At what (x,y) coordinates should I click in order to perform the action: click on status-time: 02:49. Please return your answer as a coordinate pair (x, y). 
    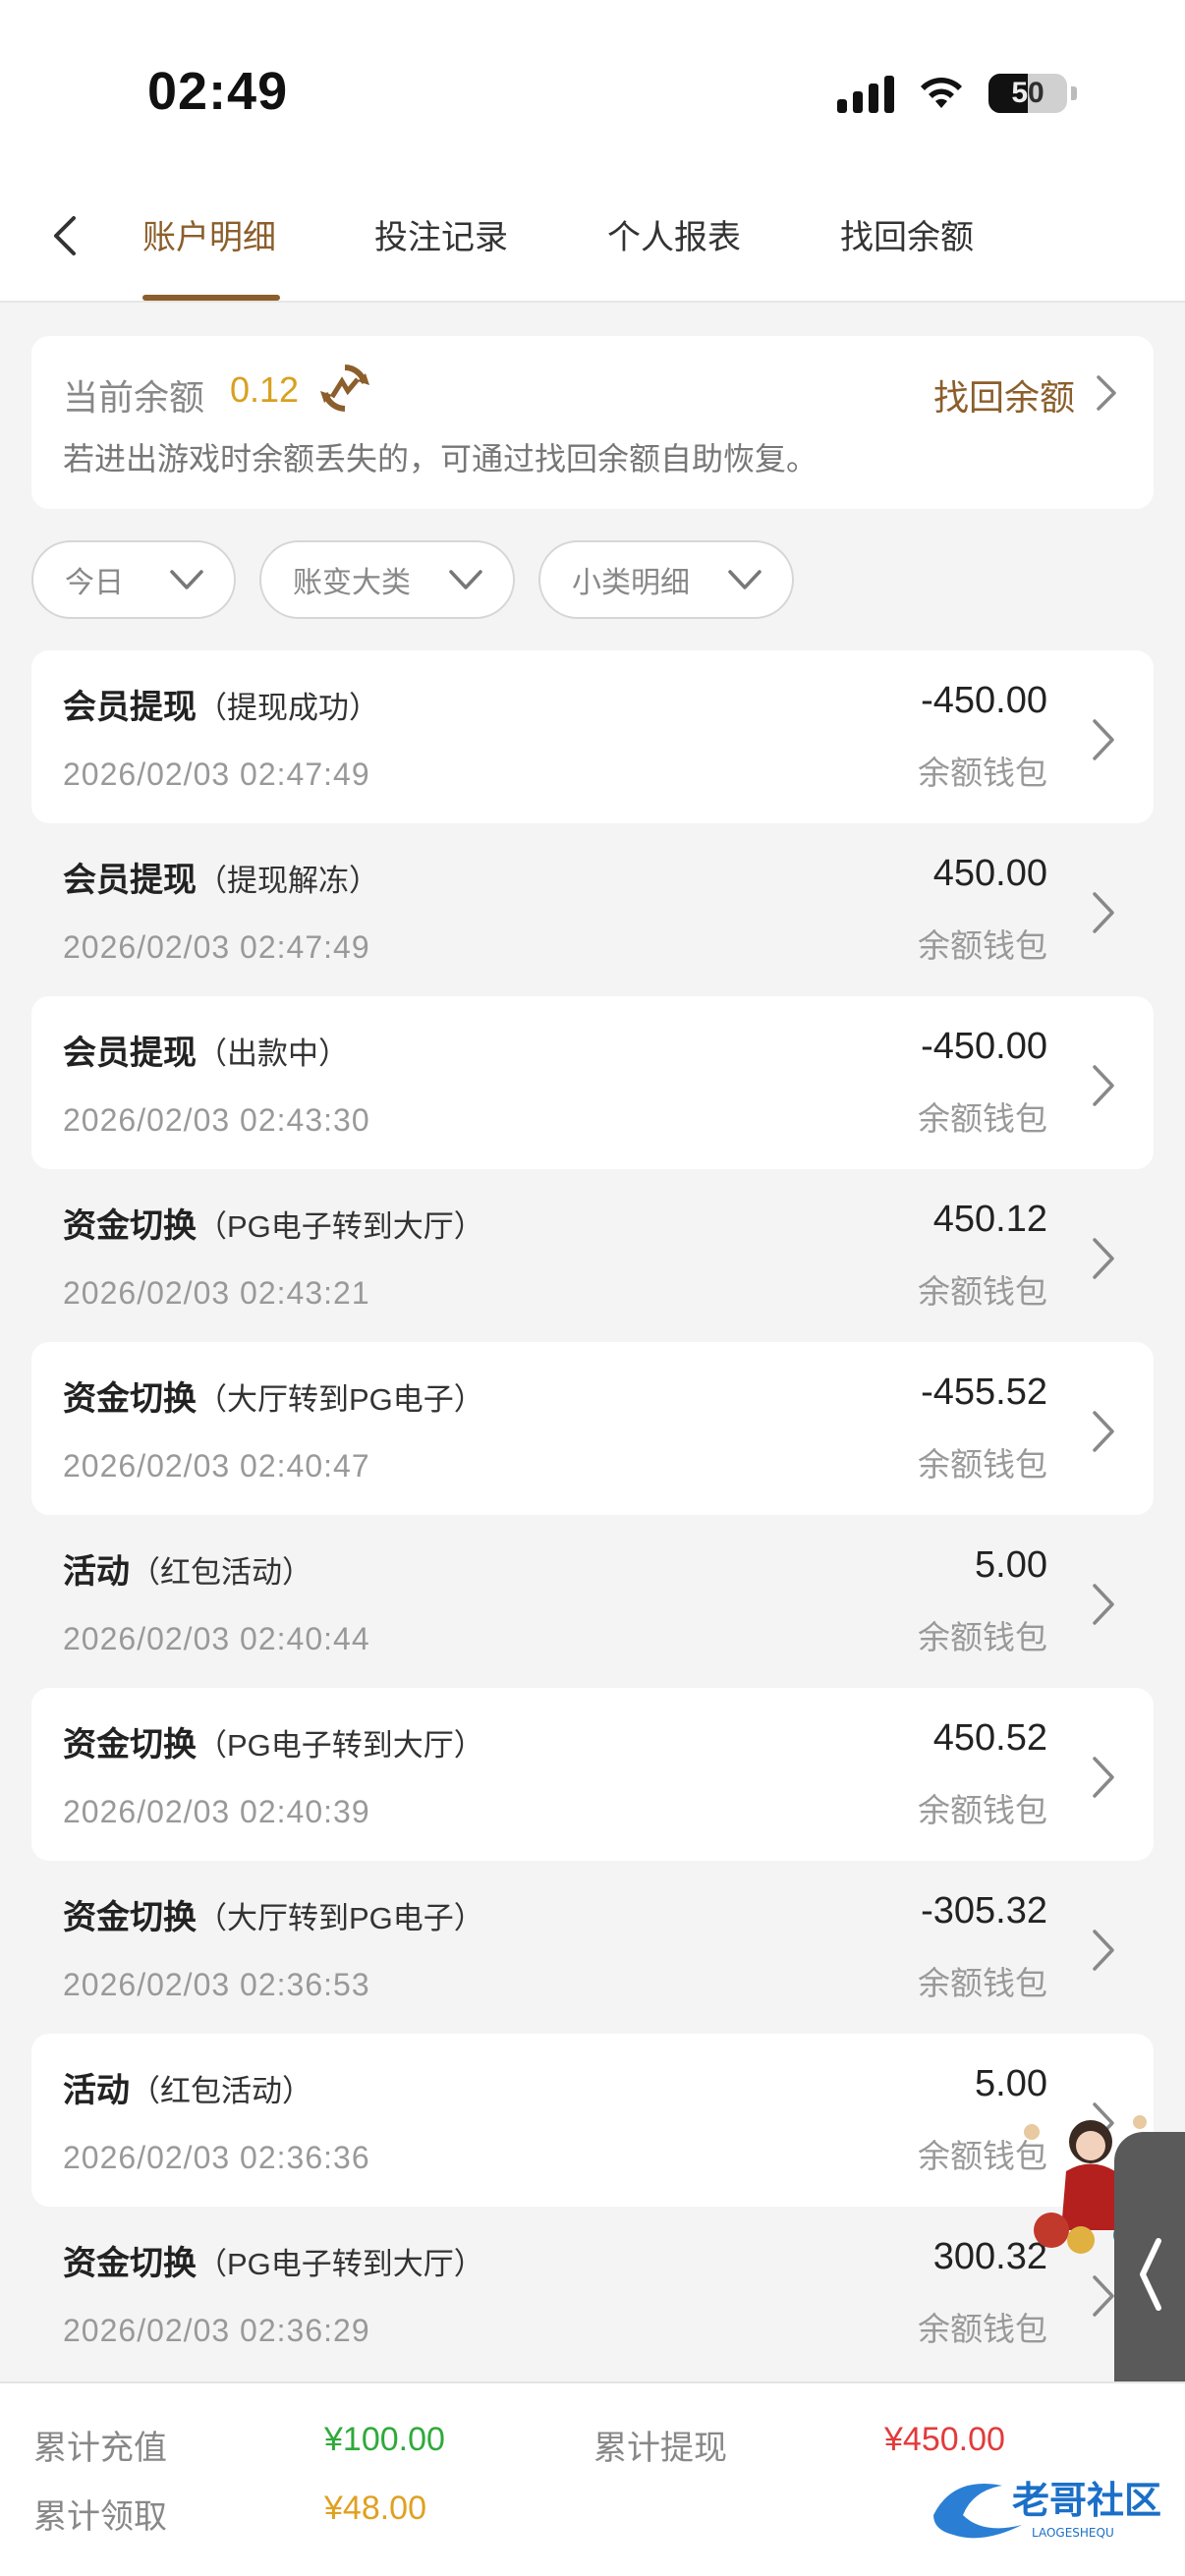
    Looking at the image, I should click on (218, 91).